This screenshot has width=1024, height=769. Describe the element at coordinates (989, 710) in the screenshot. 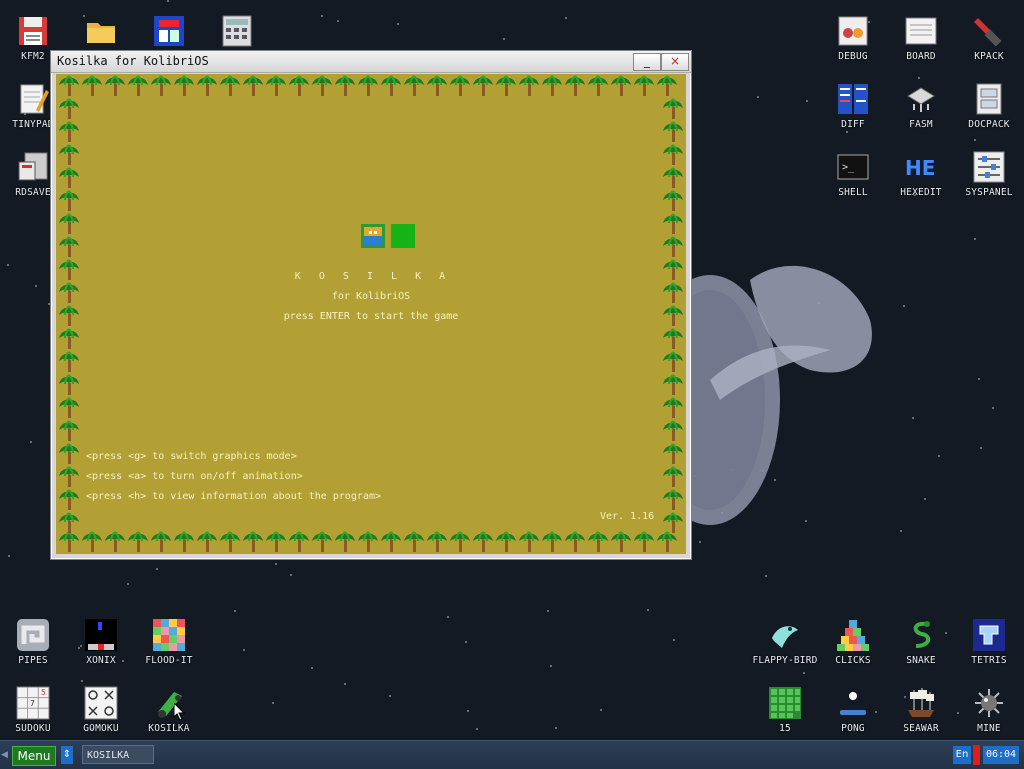

I see `mine-desktop-icon: MINE` at that location.